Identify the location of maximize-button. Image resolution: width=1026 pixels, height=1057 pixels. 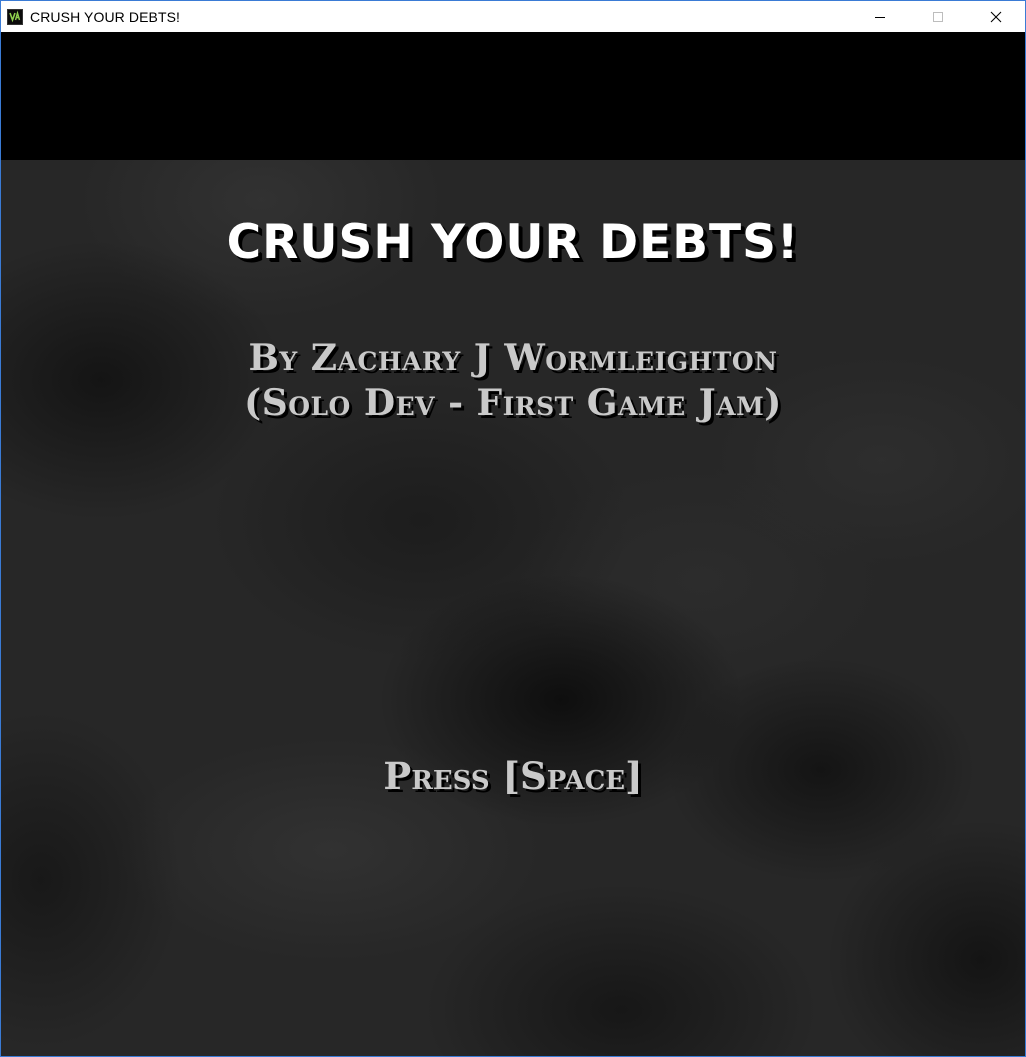
(938, 16).